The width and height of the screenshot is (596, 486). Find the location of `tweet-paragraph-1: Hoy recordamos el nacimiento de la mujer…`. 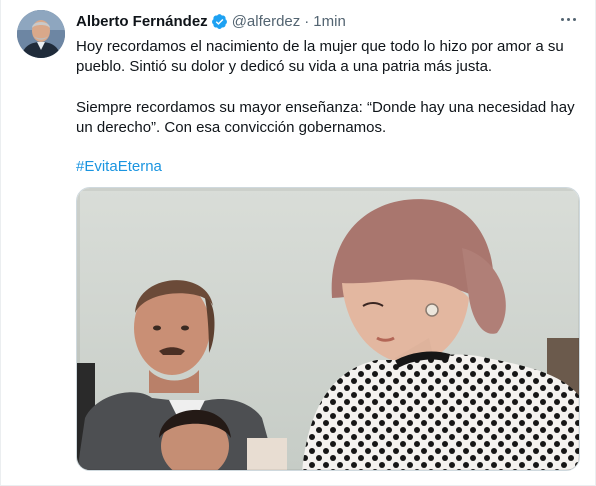

tweet-paragraph-1: Hoy recordamos el nacimiento de la mujer… is located at coordinates (320, 56).